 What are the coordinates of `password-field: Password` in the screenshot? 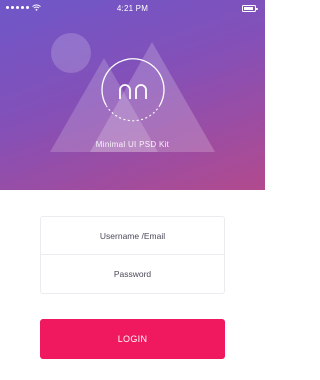 It's located at (132, 274).